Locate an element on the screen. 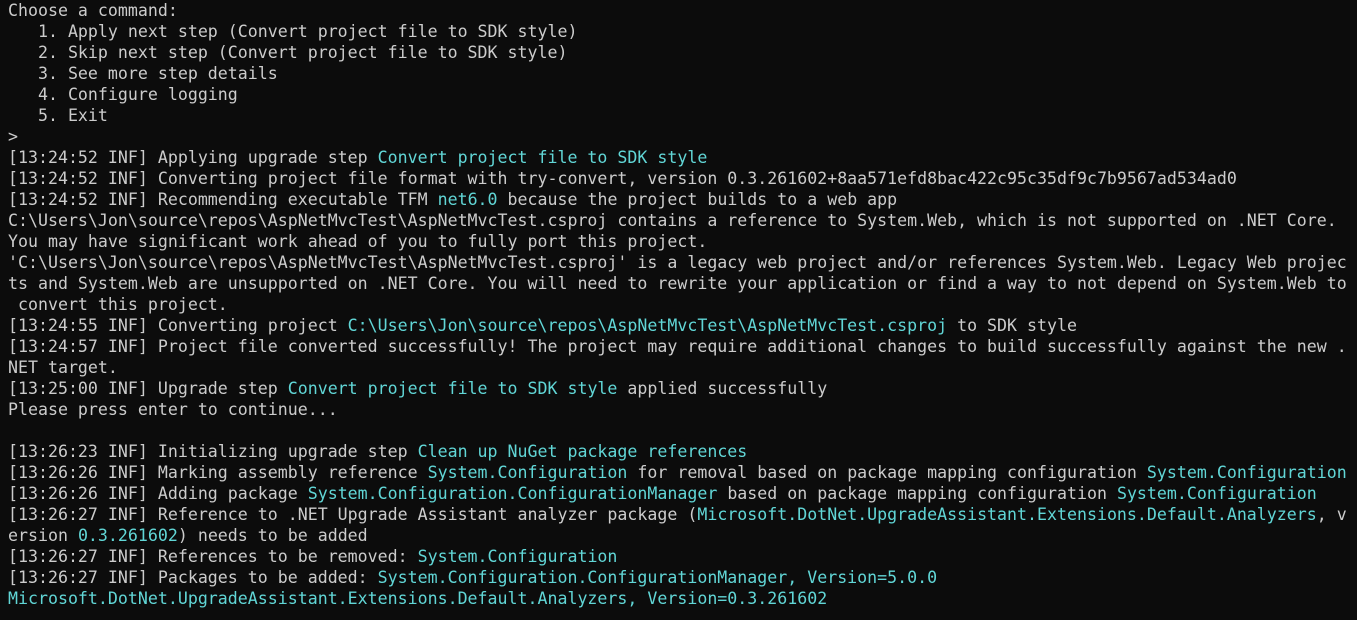  terminal-text: to SDK style is located at coordinates (1012, 325).